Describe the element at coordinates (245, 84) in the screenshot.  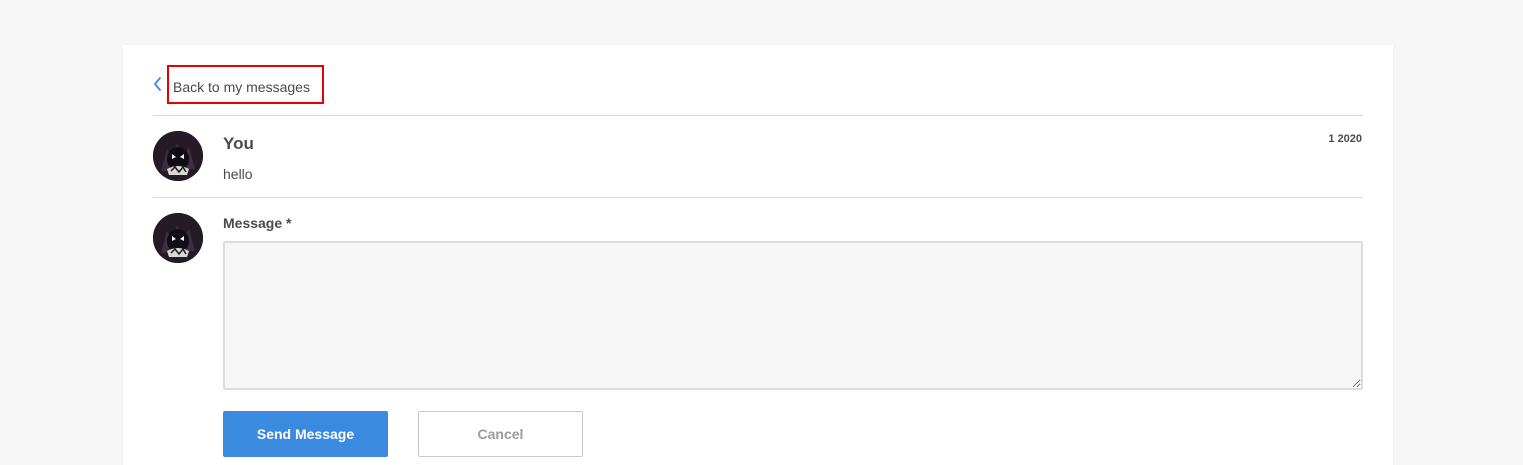
I see `back-to-messages-link: Back to my messages` at that location.